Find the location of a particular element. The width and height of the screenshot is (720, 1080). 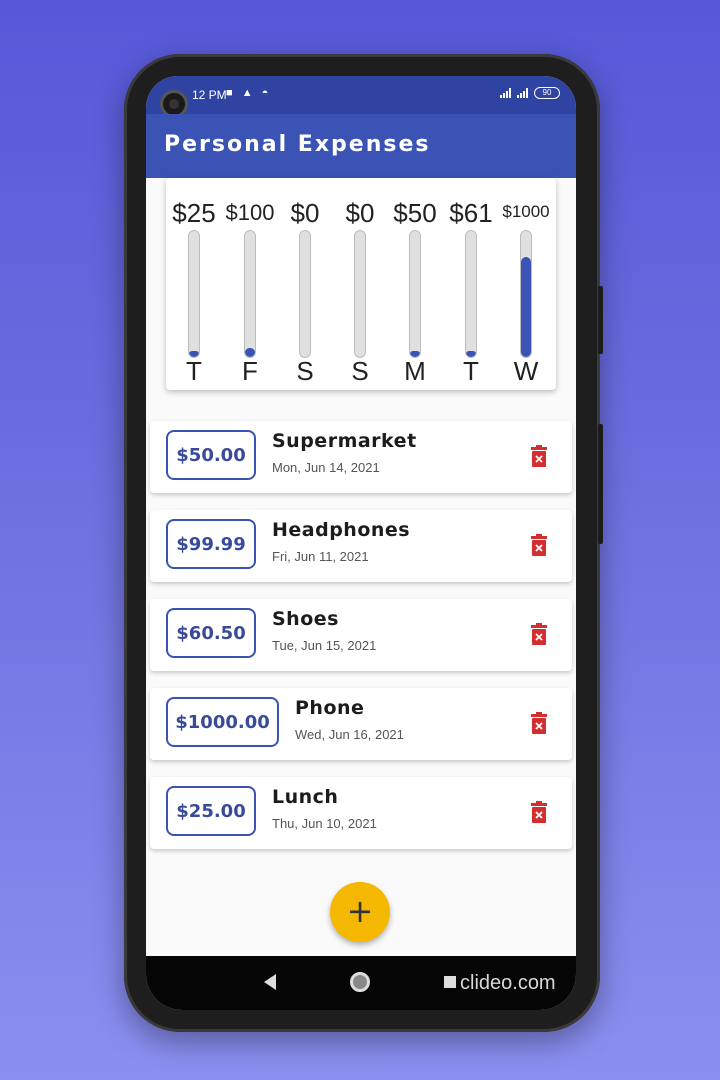

transaction-title: Supermarket is located at coordinates (344, 441).